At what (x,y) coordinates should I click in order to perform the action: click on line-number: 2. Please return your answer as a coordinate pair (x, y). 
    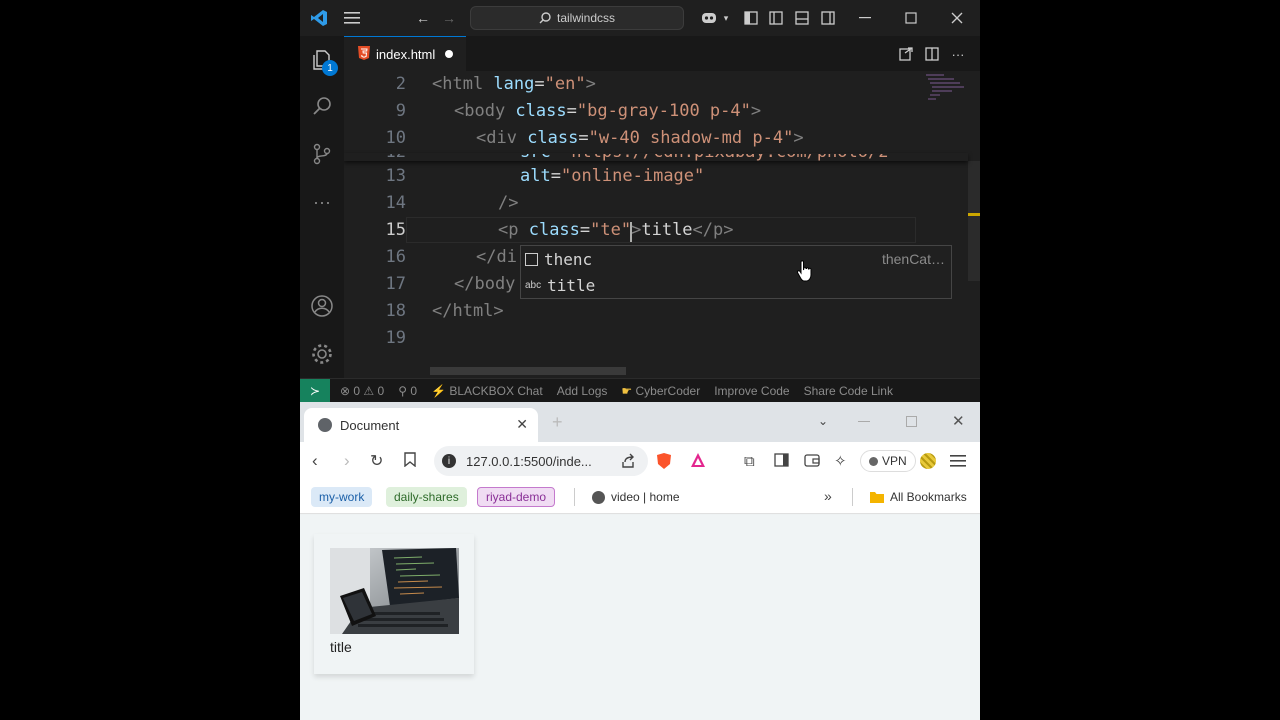
    Looking at the image, I should click on (400, 84).